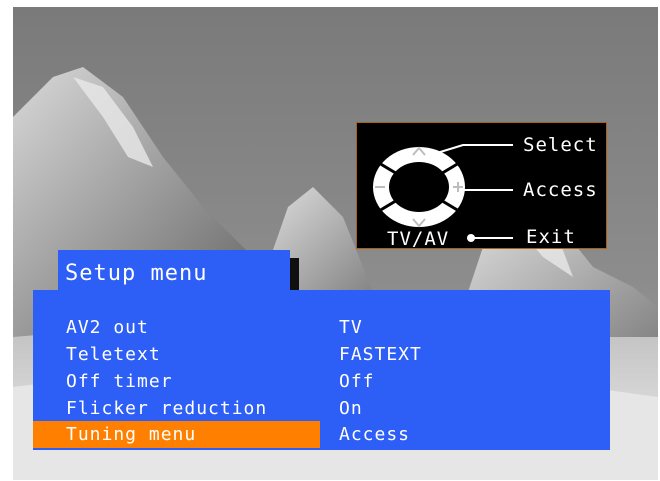 The height and width of the screenshot is (481, 660). I want to click on menu-item-label-cell: Flicker reduction, so click(176, 408).